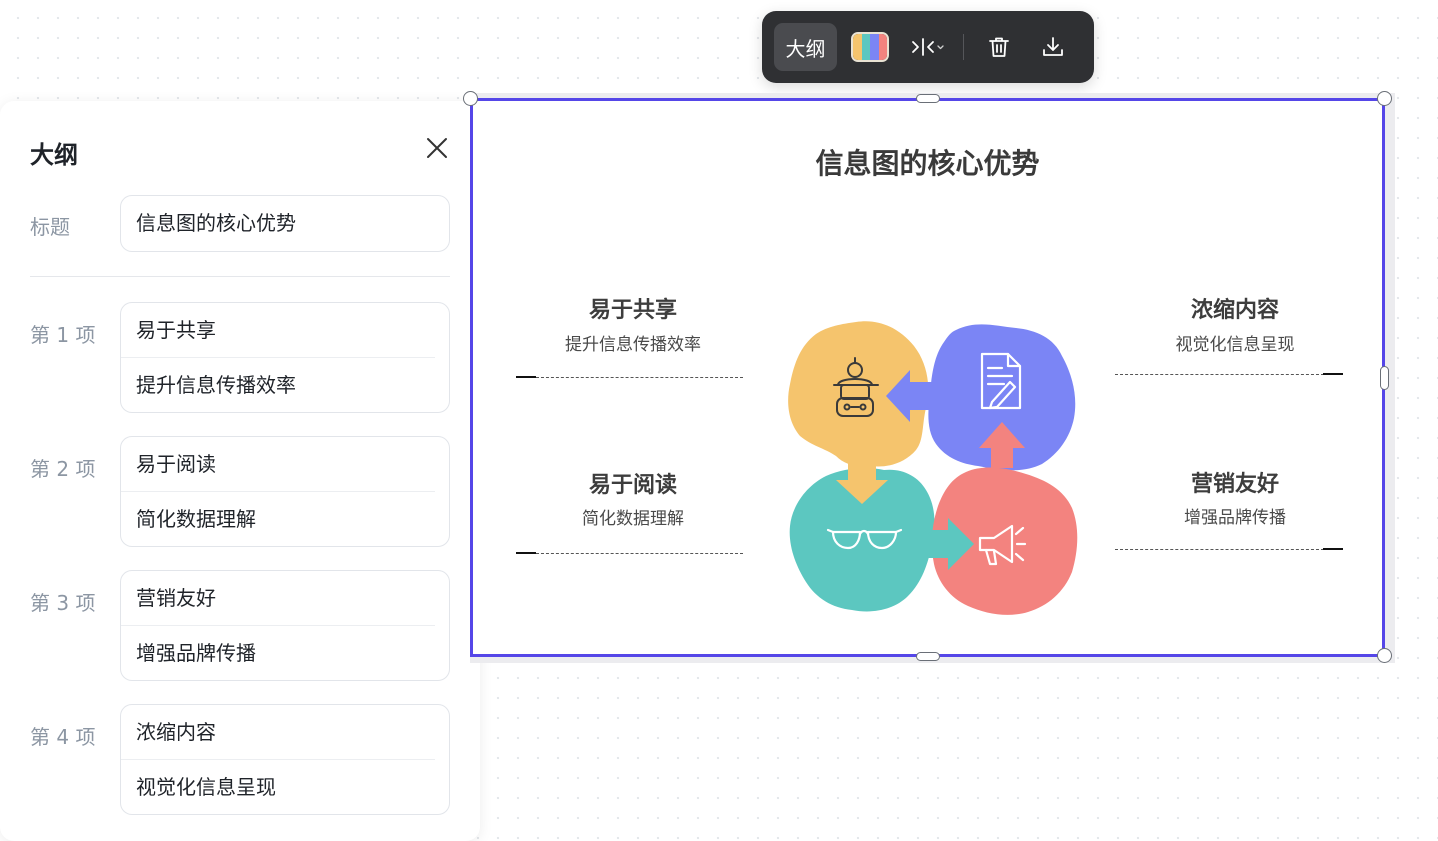 This screenshot has height=841, width=1438. I want to click on title-input: 信息图的核心优势, so click(285, 223).